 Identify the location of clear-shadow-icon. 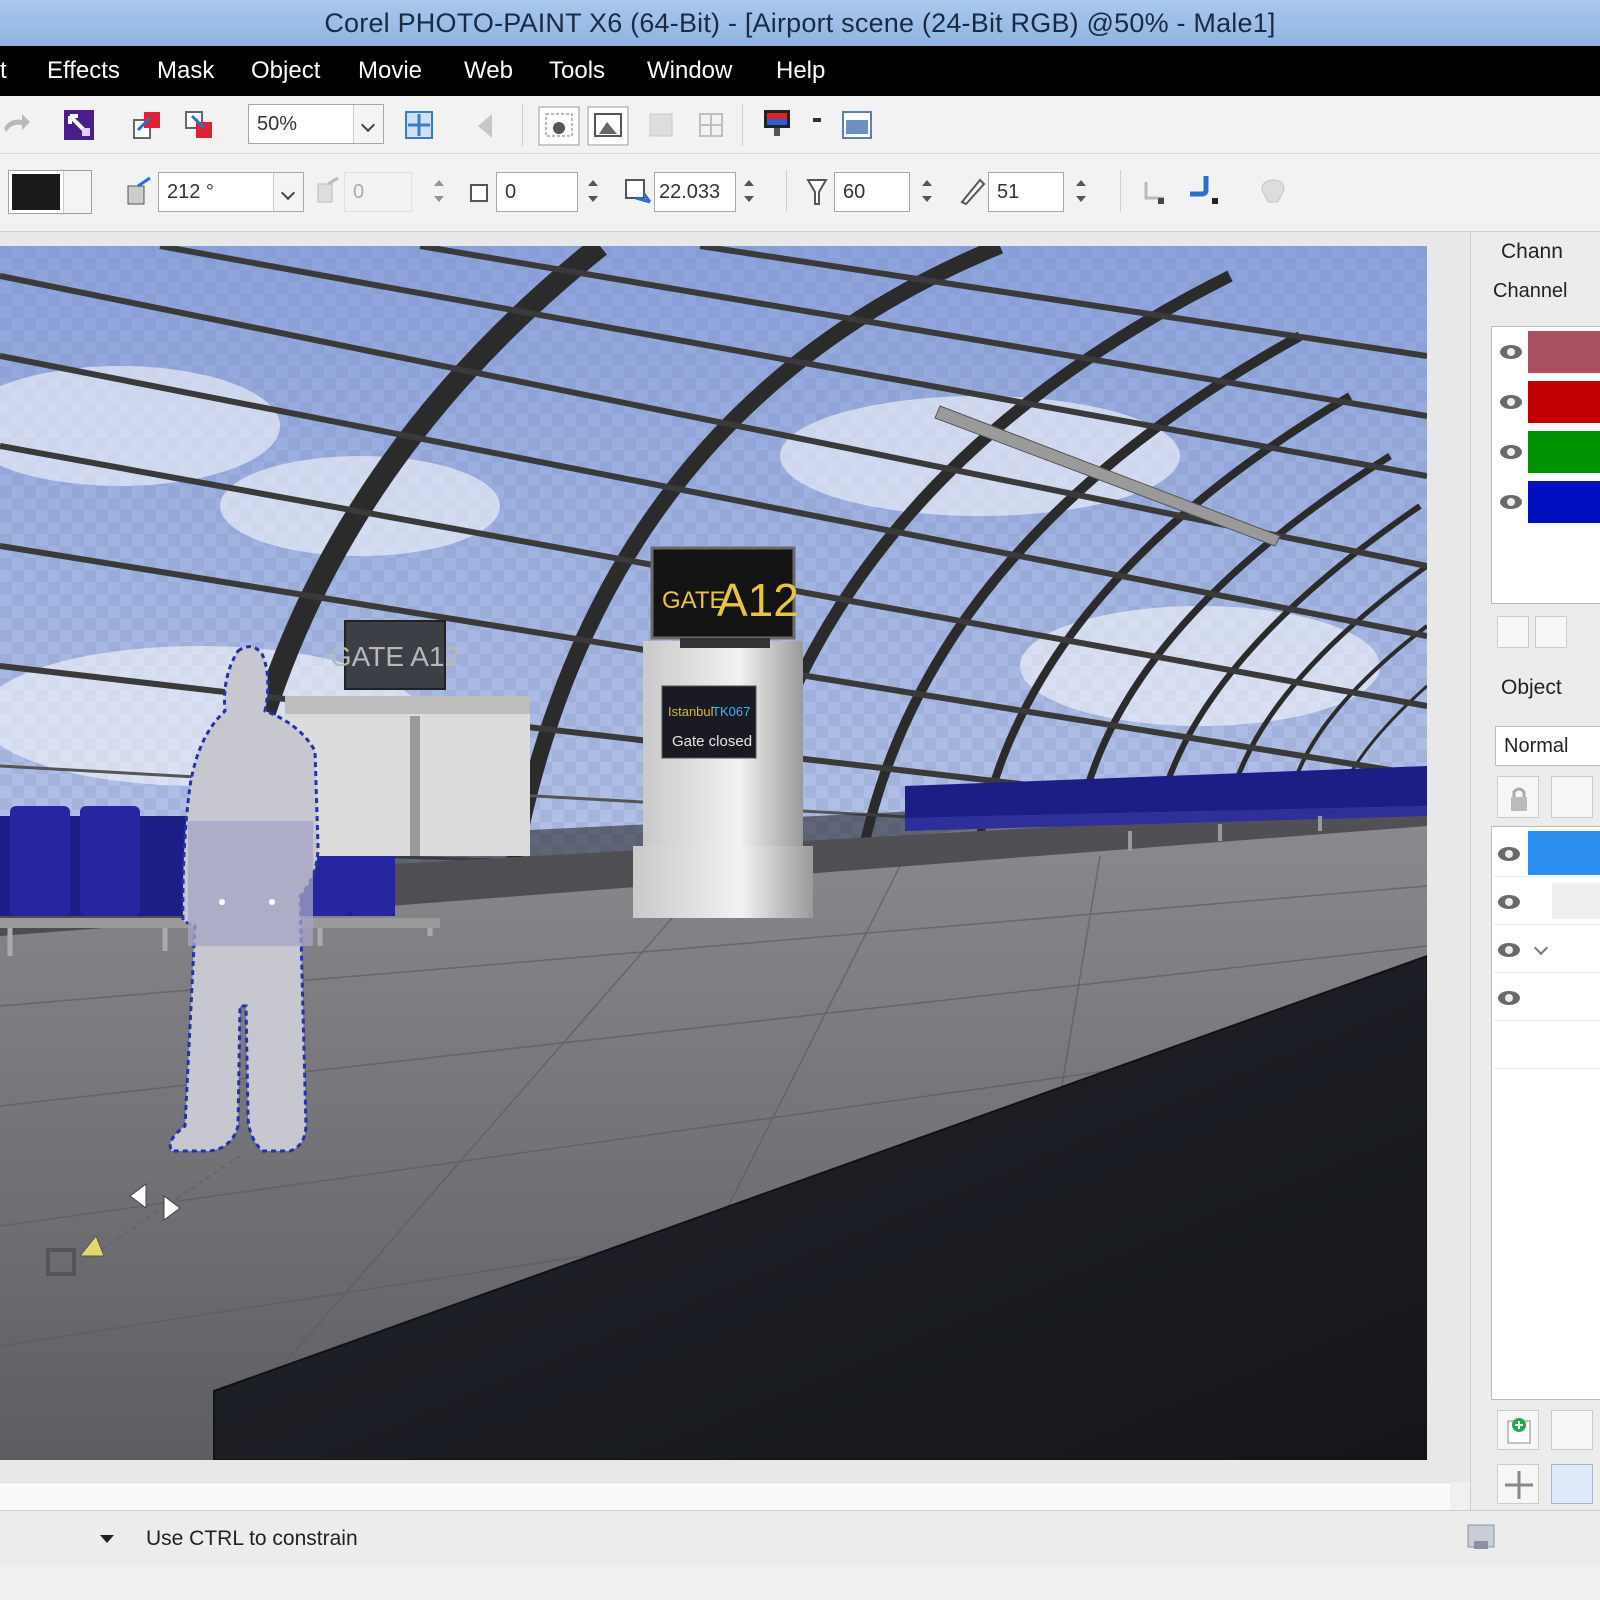
(1273, 191).